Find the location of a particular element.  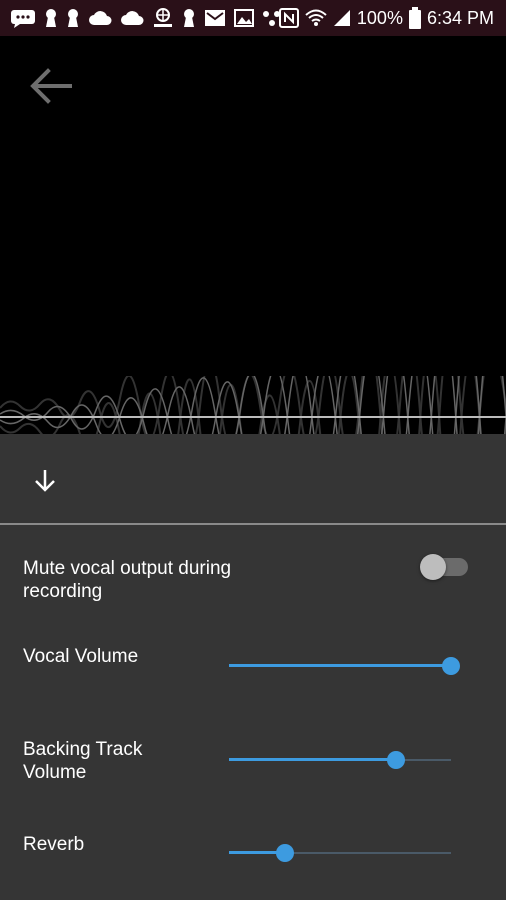

collapse-button is located at coordinates (45, 481).